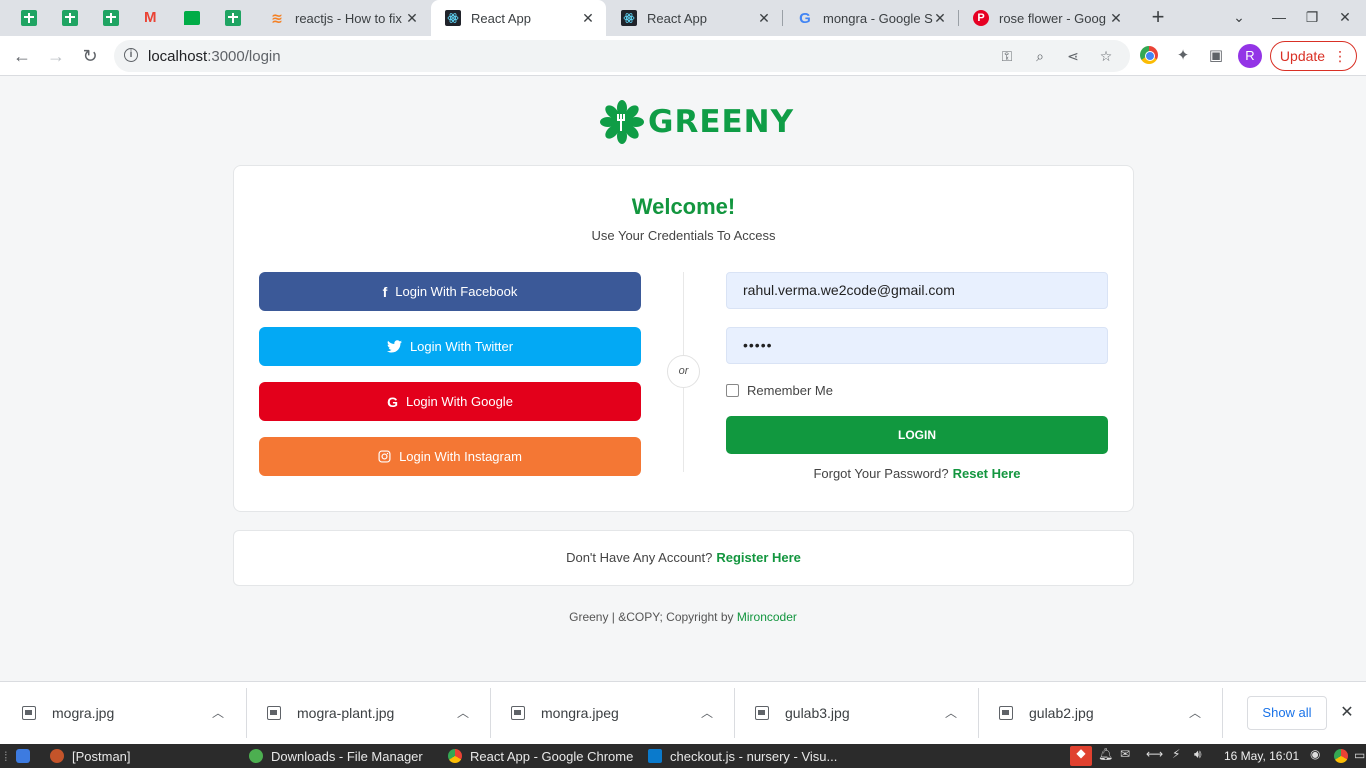 This screenshot has height=768, width=1366. I want to click on welcome-subtitle: Use Your Credentials To Access, so click(683, 235).